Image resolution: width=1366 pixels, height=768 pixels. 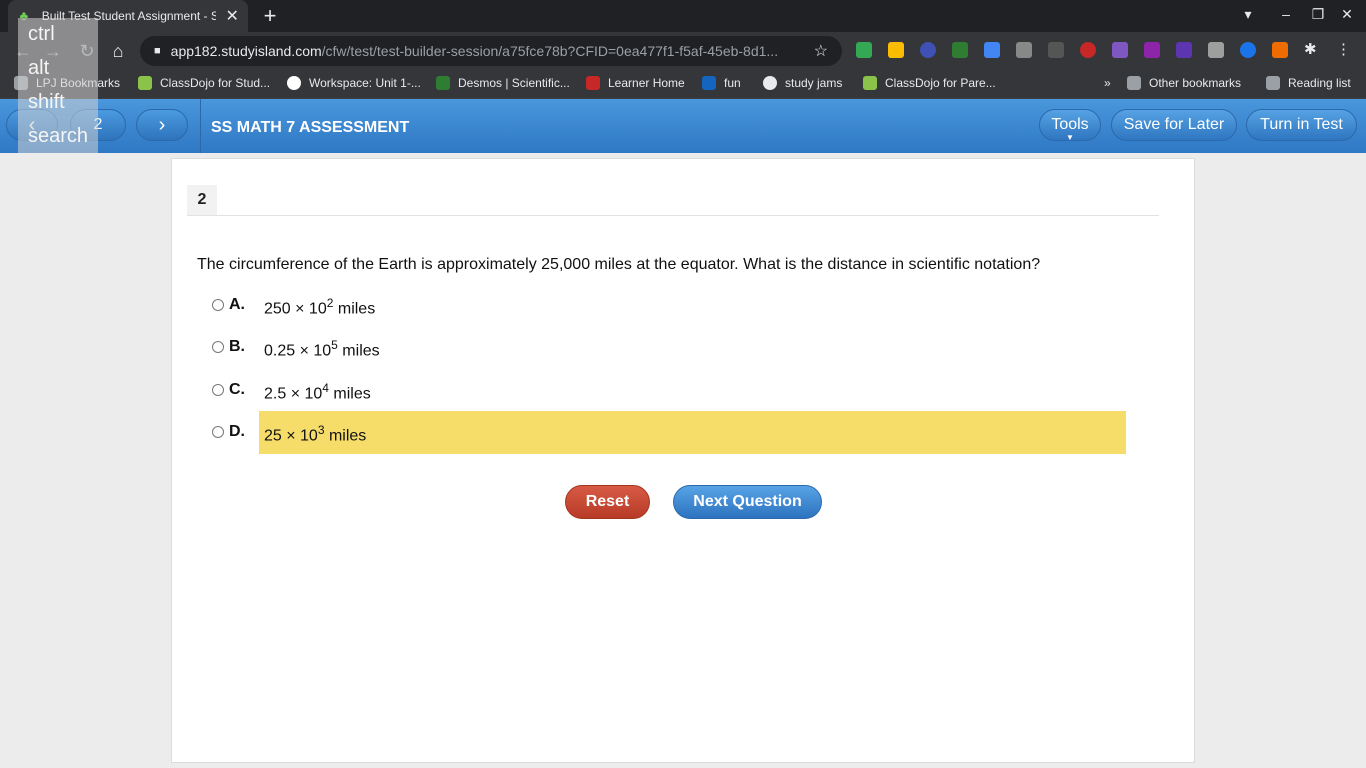 What do you see at coordinates (1286, 14) in the screenshot?
I see `minimize-icon: –` at bounding box center [1286, 14].